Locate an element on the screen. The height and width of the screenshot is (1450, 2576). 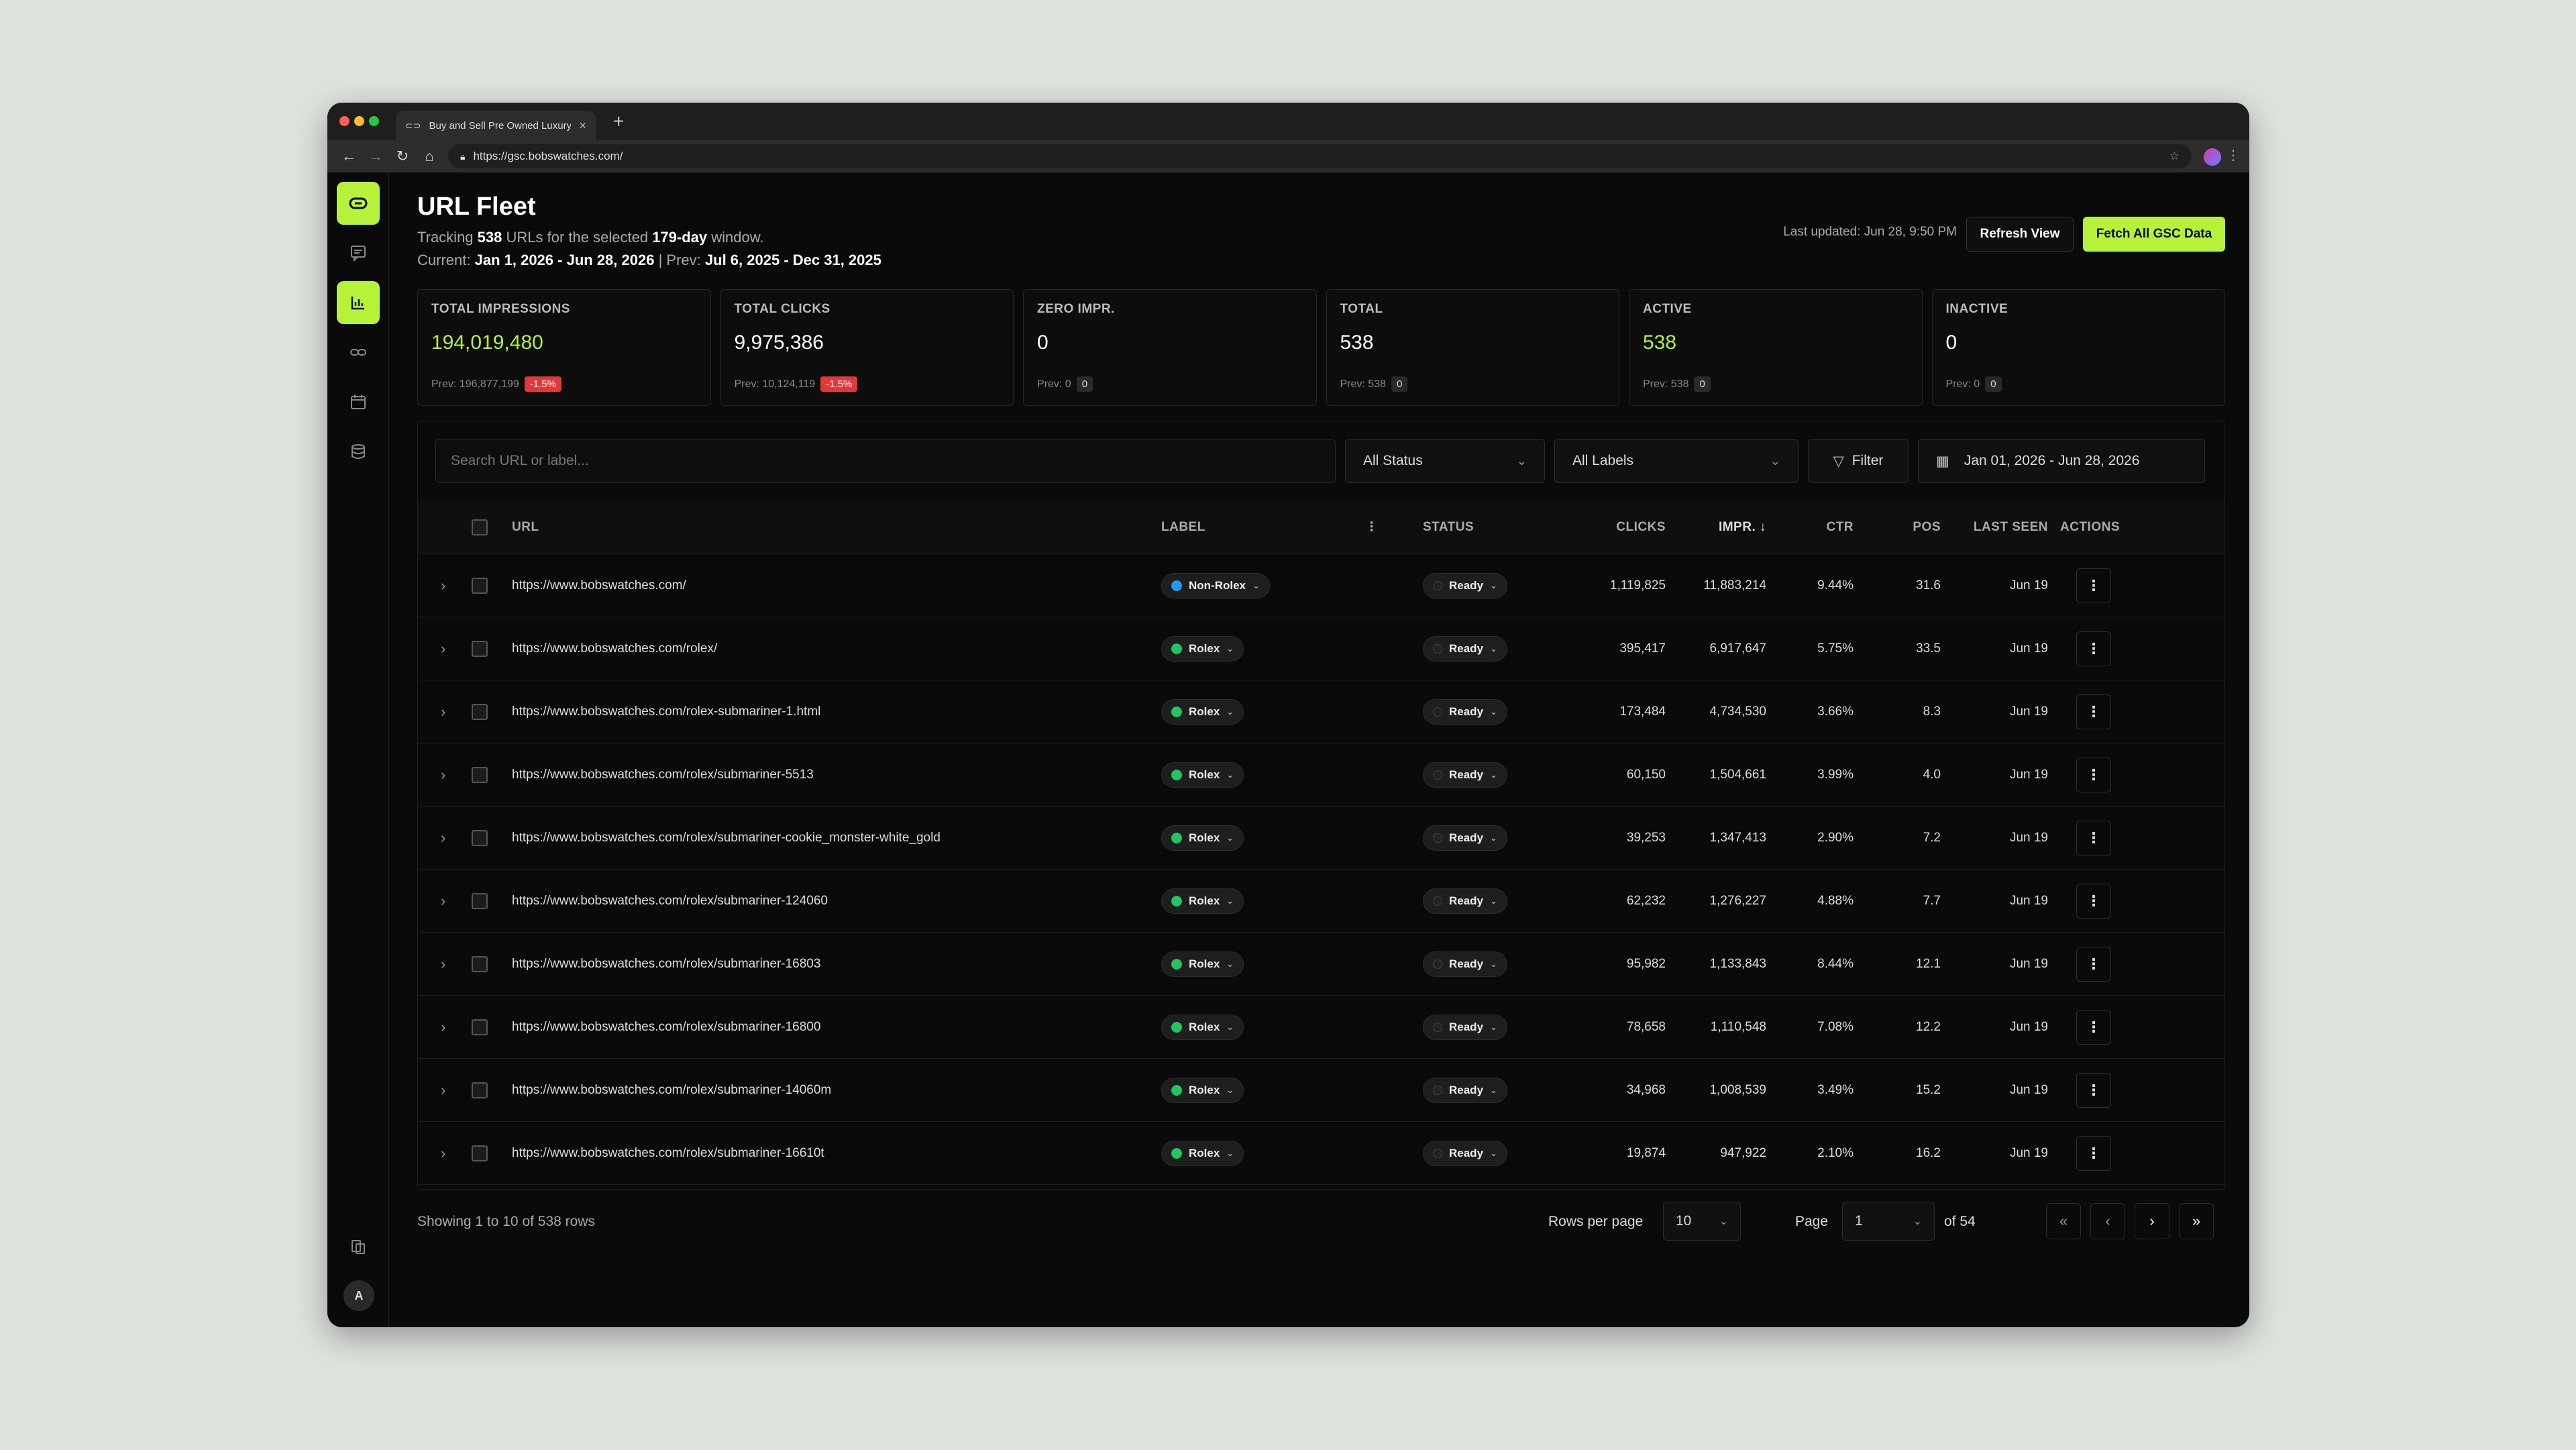
tab-close-icon: × is located at coordinates (582, 126).